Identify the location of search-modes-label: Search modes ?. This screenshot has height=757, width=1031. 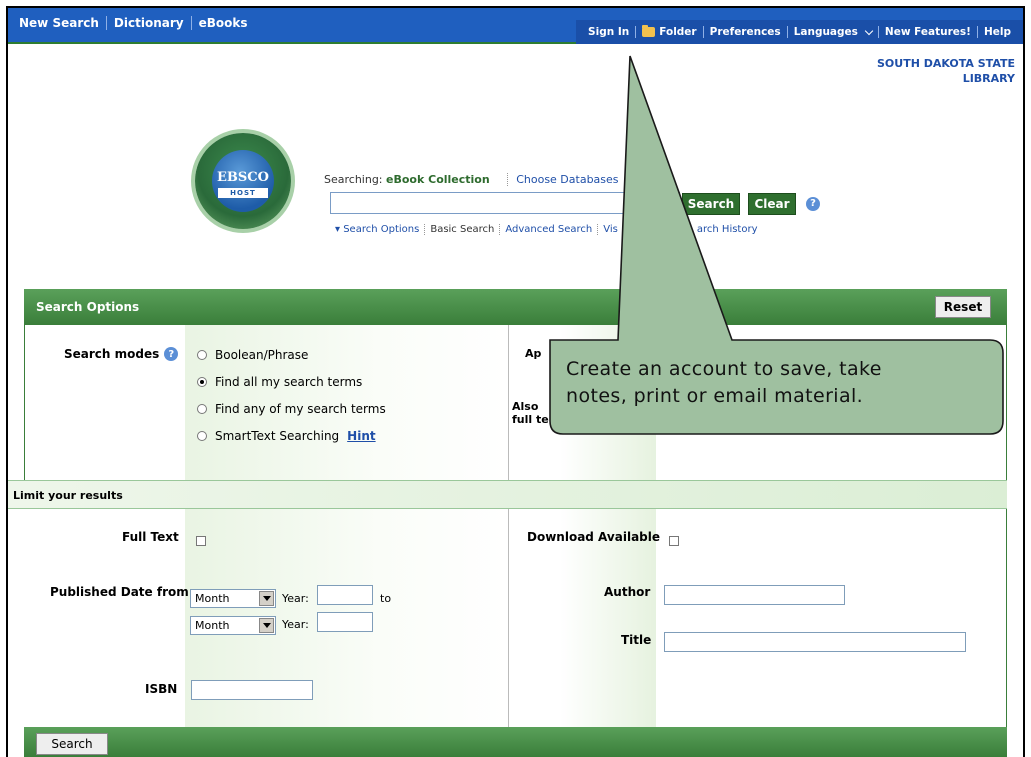
(121, 354).